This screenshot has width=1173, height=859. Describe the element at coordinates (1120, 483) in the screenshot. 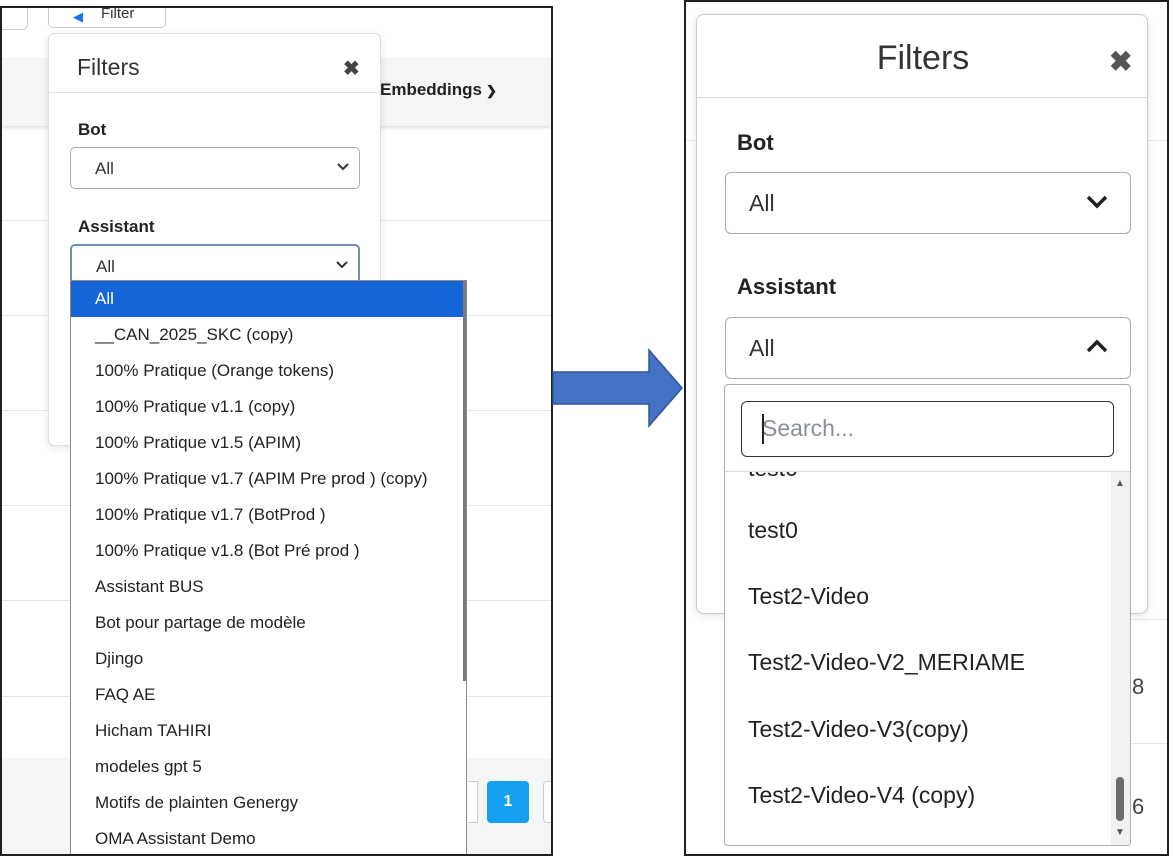

I see `scroll-up-icon: ▲` at that location.